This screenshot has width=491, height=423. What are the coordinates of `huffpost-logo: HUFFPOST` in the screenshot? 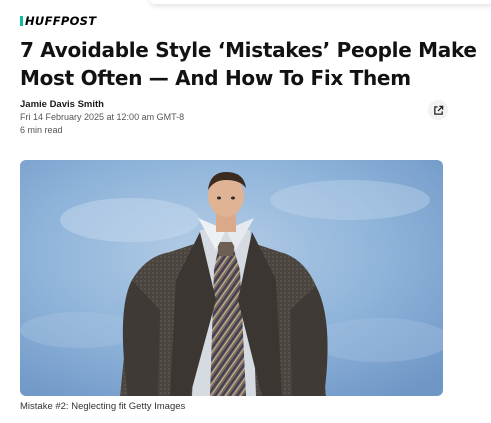 It's located at (58, 21).